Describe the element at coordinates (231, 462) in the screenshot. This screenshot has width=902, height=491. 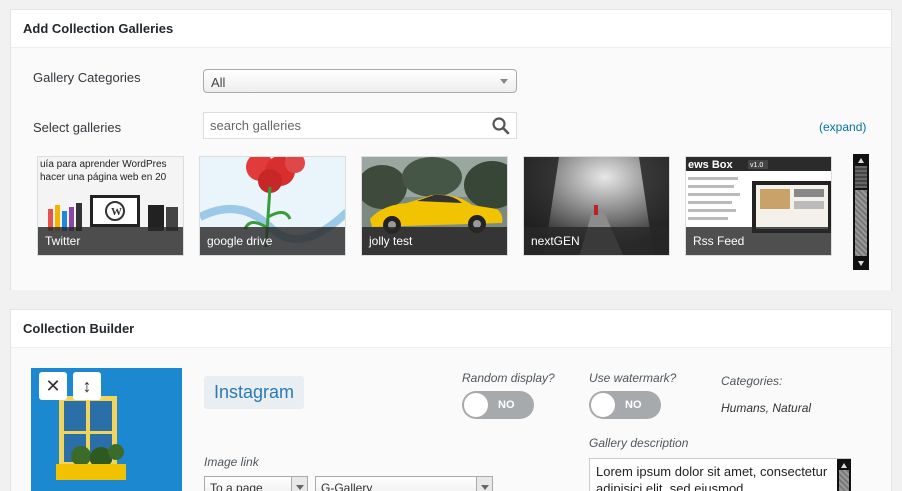
I see `image-link-label: Image link` at that location.